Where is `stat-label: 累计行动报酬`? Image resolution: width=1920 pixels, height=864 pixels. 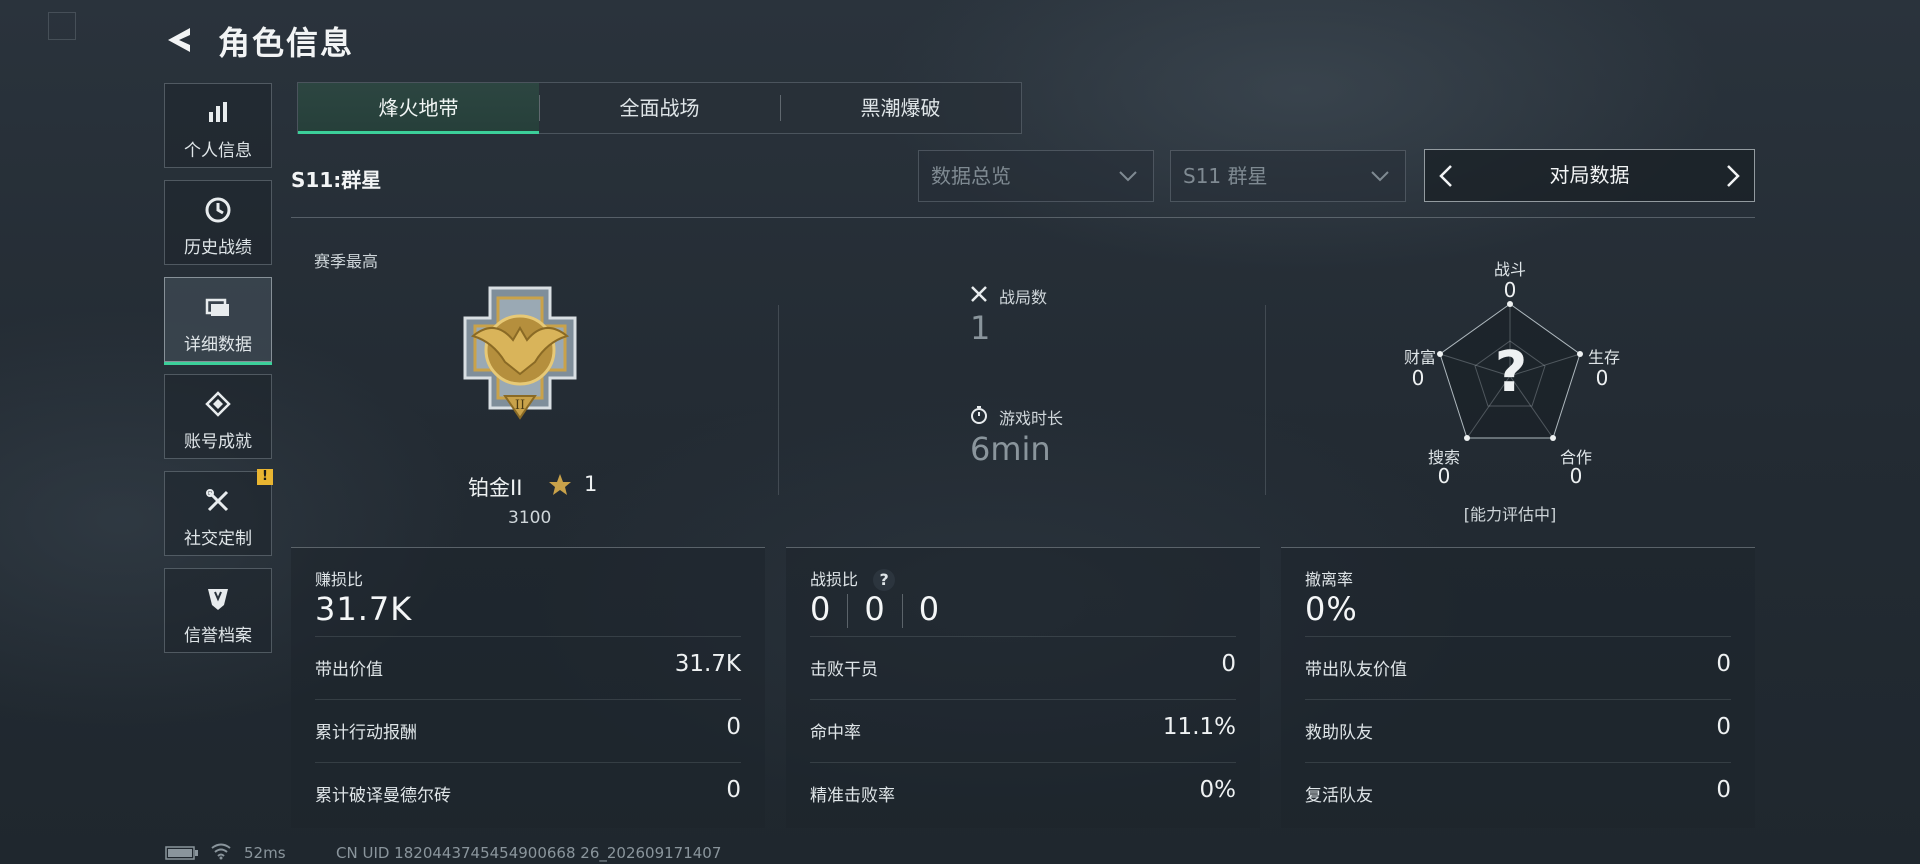
stat-label: 累计行动报酬 is located at coordinates (366, 733).